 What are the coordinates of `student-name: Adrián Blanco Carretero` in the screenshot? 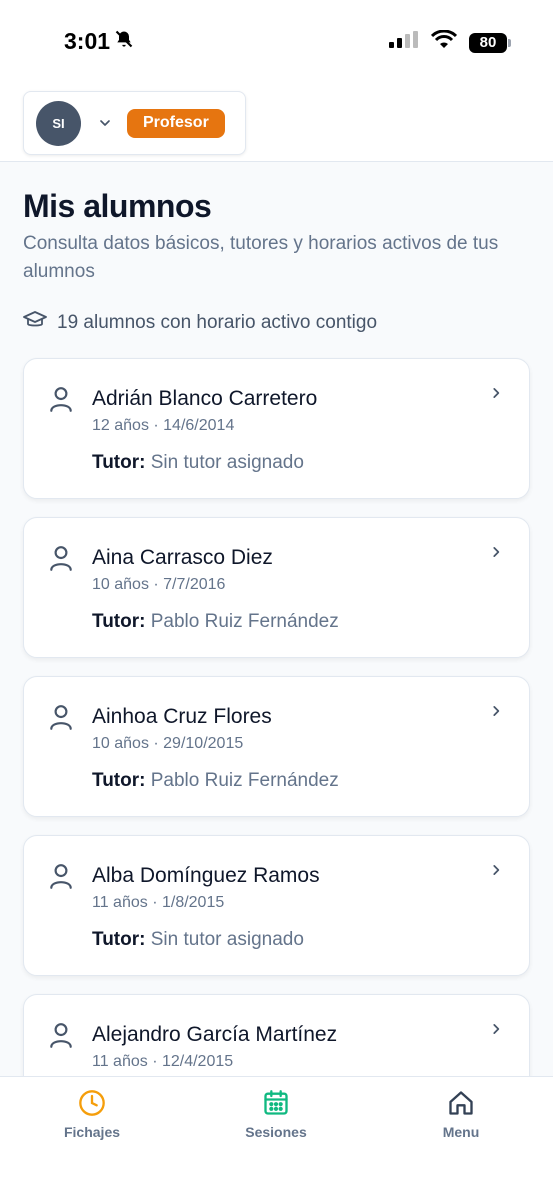 It's located at (205, 398).